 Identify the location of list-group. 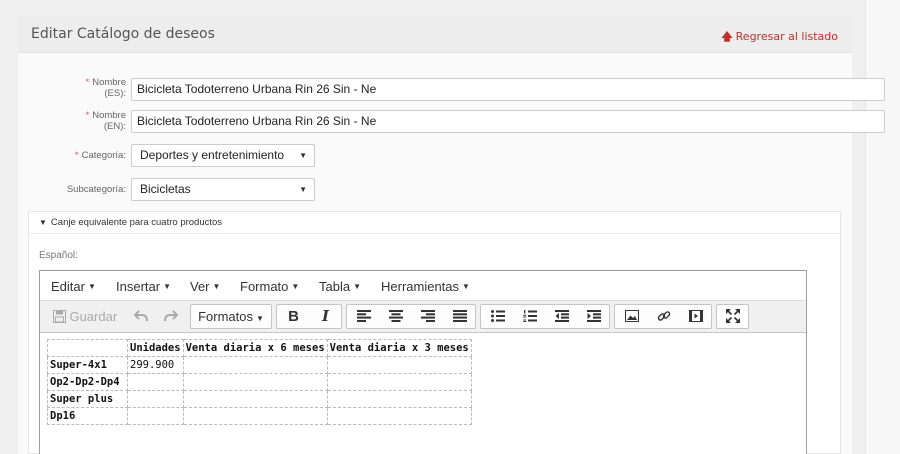
(545, 316).